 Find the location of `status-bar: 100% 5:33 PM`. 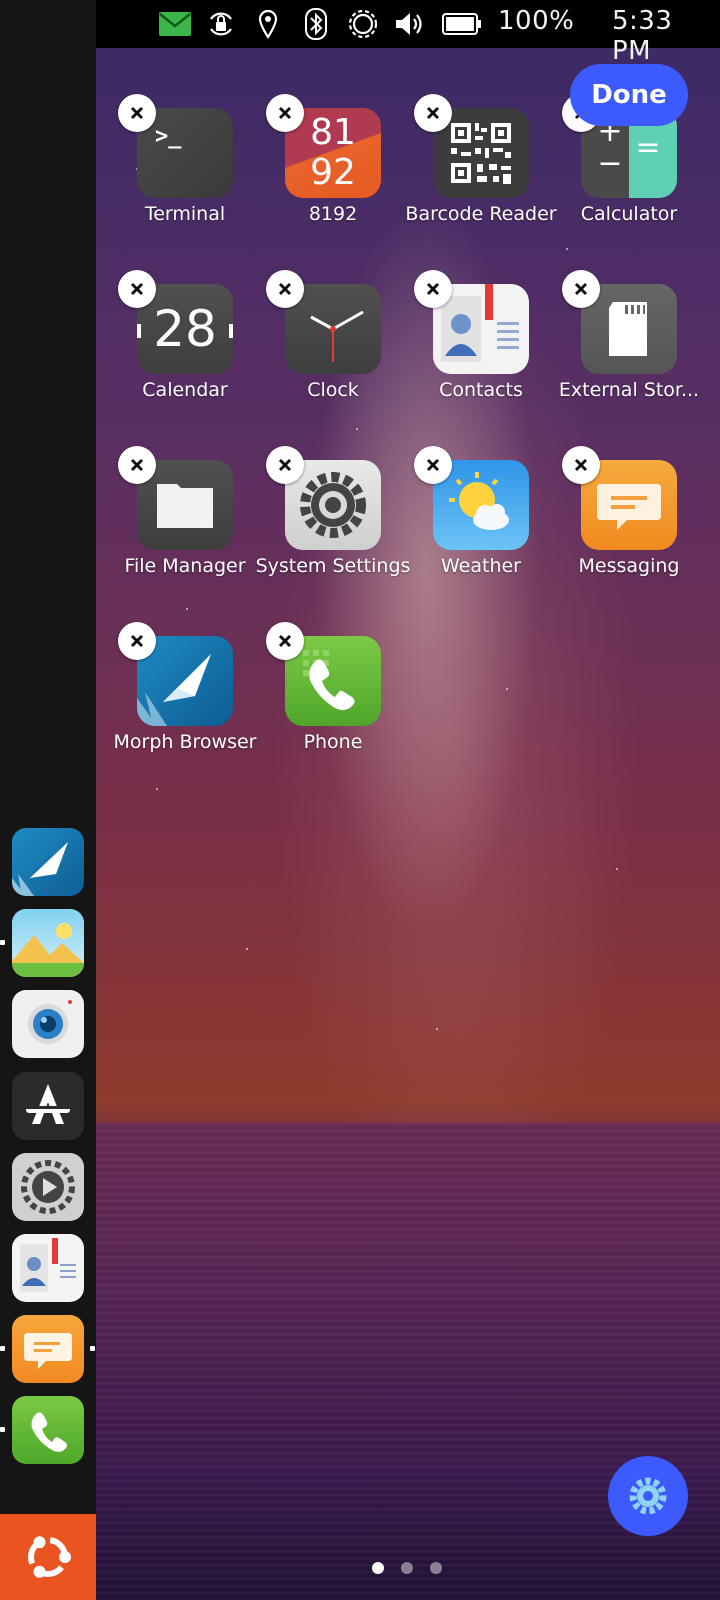

status-bar: 100% 5:33 PM is located at coordinates (408, 33).